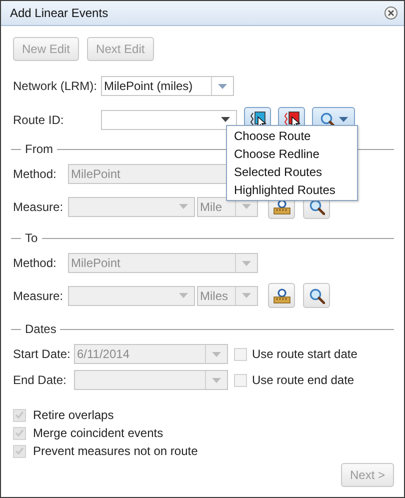 The height and width of the screenshot is (498, 405). What do you see at coordinates (40, 380) in the screenshot?
I see `field-label: End Date:` at bounding box center [40, 380].